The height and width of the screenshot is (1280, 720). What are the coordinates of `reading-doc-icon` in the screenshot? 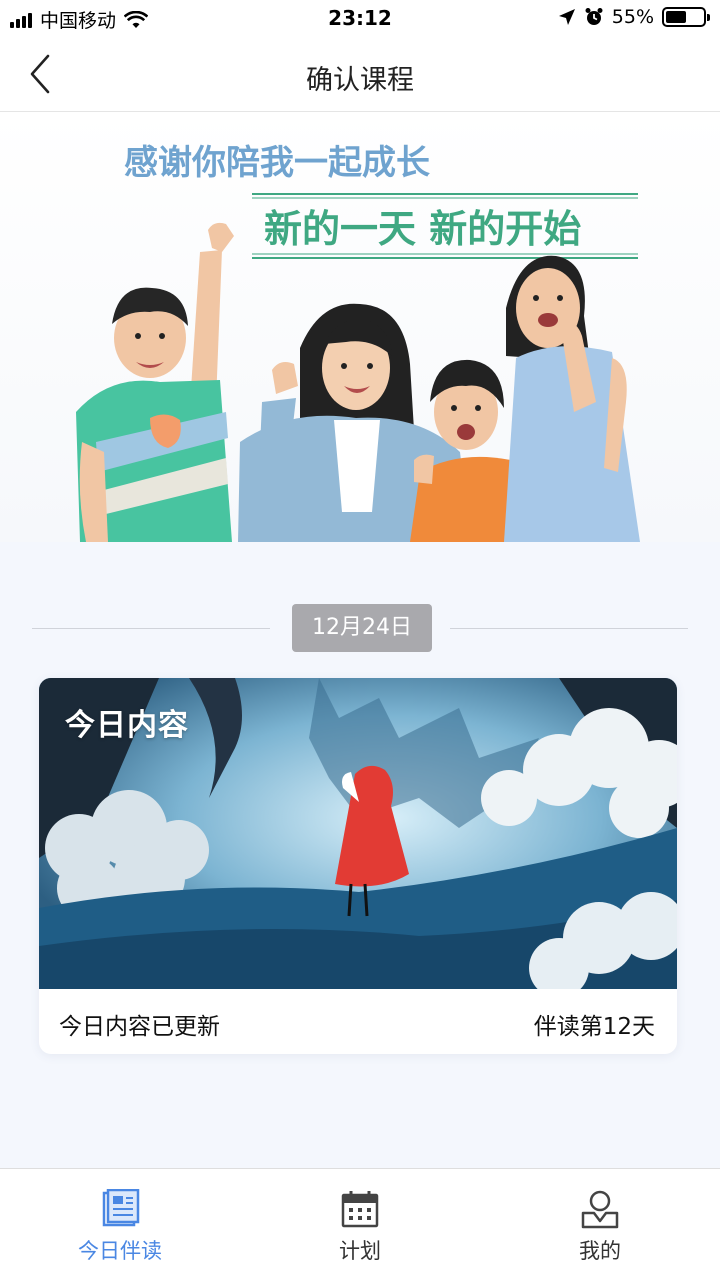 It's located at (121, 1208).